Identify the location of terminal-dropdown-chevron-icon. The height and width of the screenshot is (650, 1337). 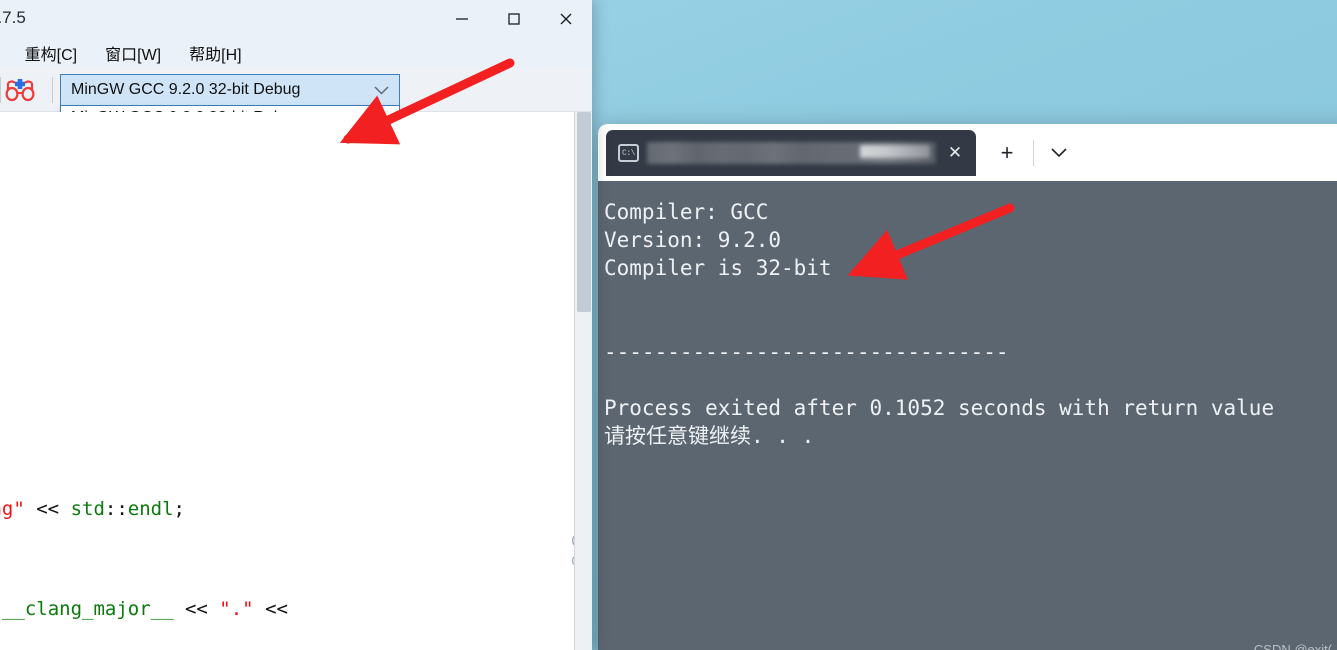
(1059, 154).